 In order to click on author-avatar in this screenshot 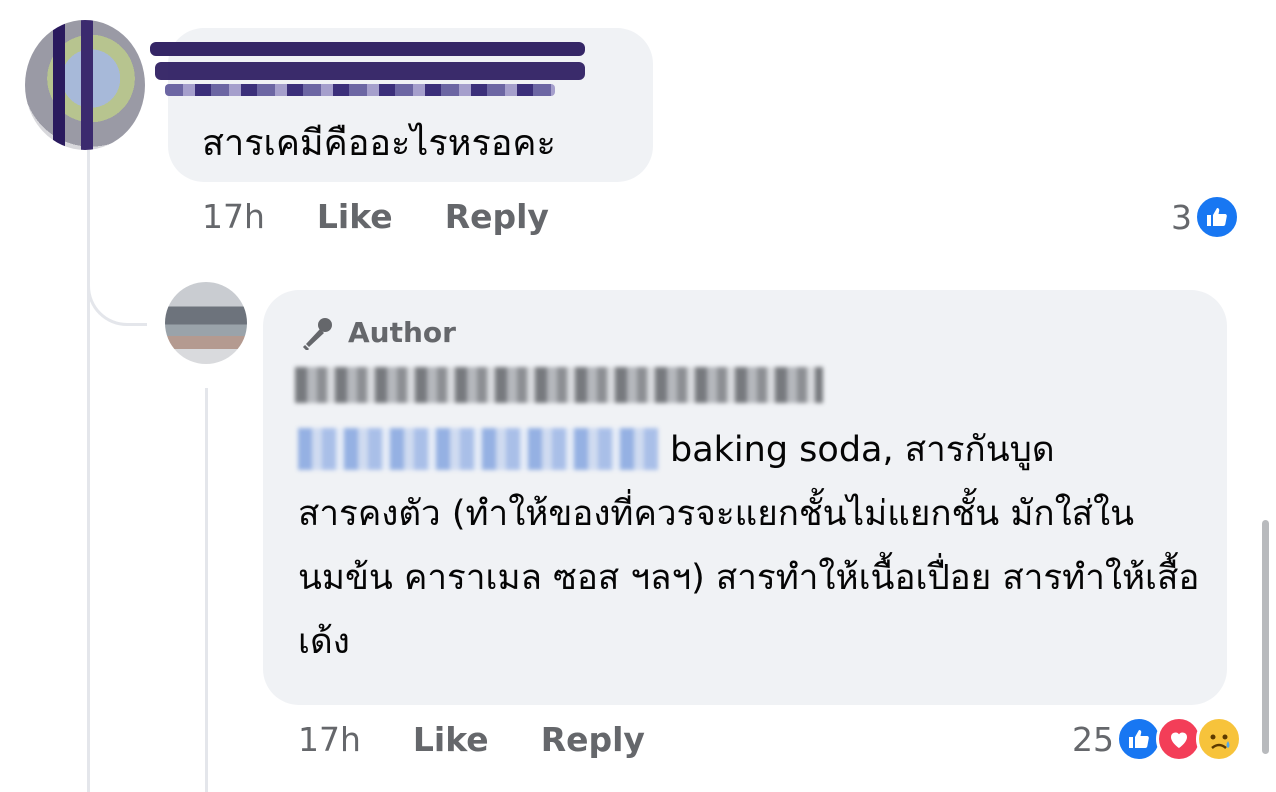, I will do `click(206, 323)`.